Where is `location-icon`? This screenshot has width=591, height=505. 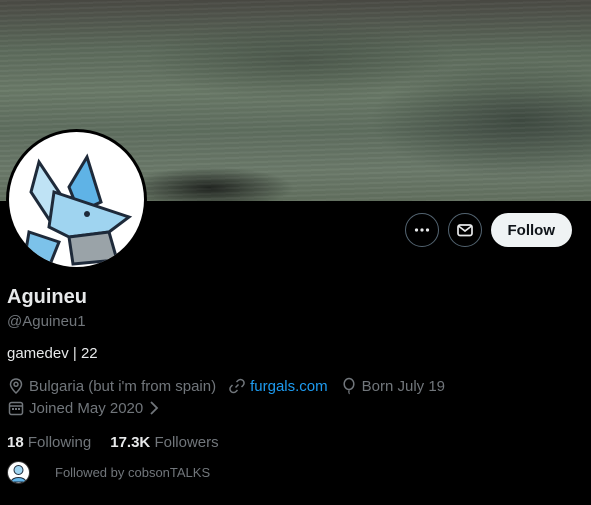
location-icon is located at coordinates (16, 386).